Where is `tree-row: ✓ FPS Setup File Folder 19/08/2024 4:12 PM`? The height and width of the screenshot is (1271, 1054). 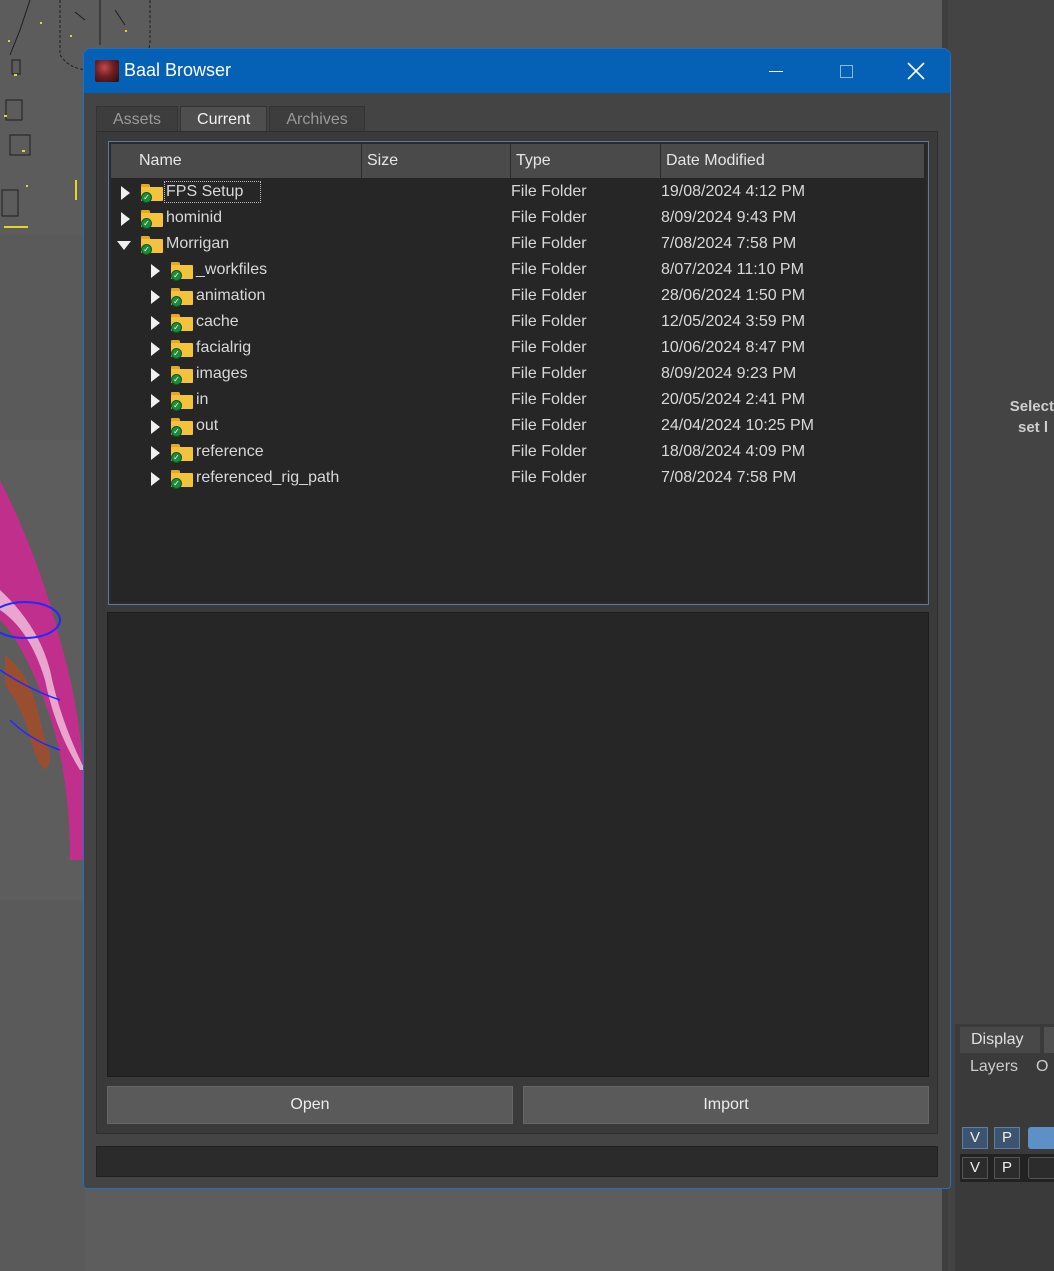 tree-row: ✓ FPS Setup File Folder 19/08/2024 4:12 PM is located at coordinates (517, 193).